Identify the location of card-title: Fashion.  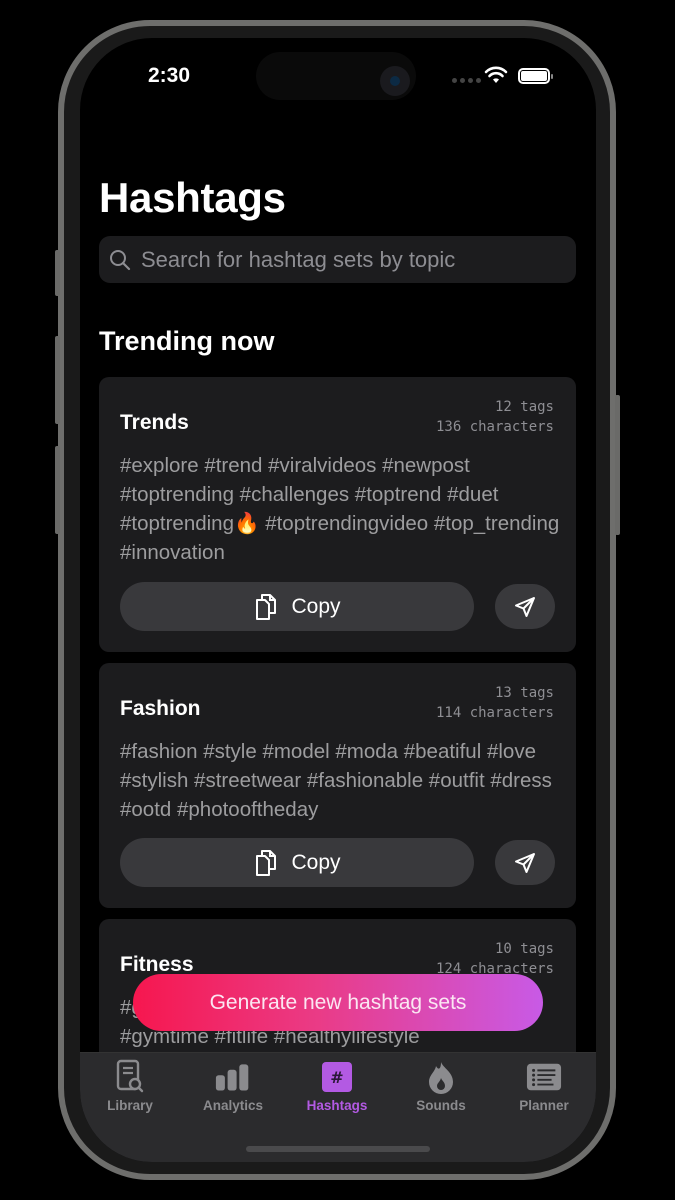
(160, 708).